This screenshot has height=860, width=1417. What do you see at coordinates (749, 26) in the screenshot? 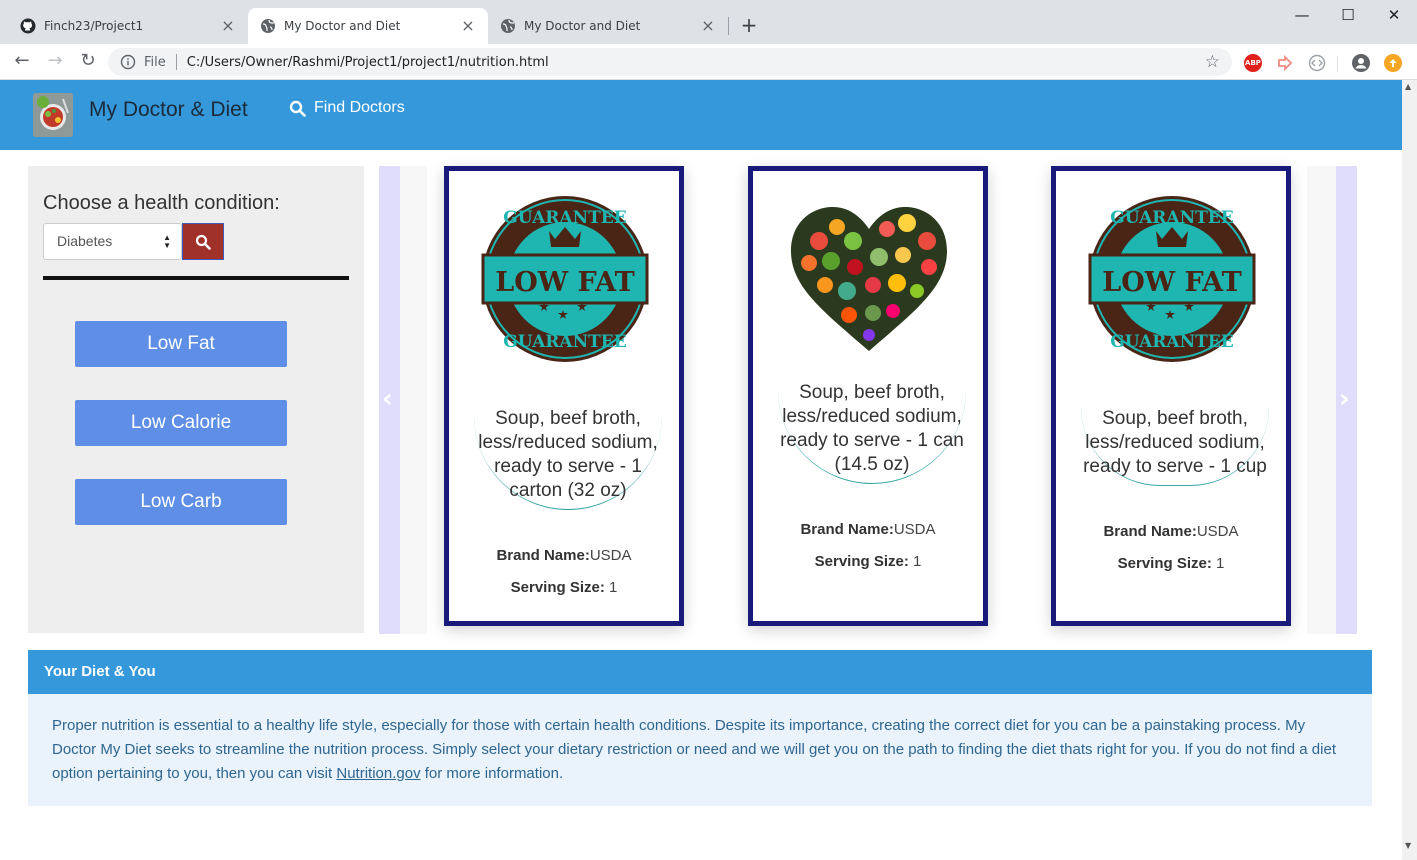
I see `new-tab-button: +` at bounding box center [749, 26].